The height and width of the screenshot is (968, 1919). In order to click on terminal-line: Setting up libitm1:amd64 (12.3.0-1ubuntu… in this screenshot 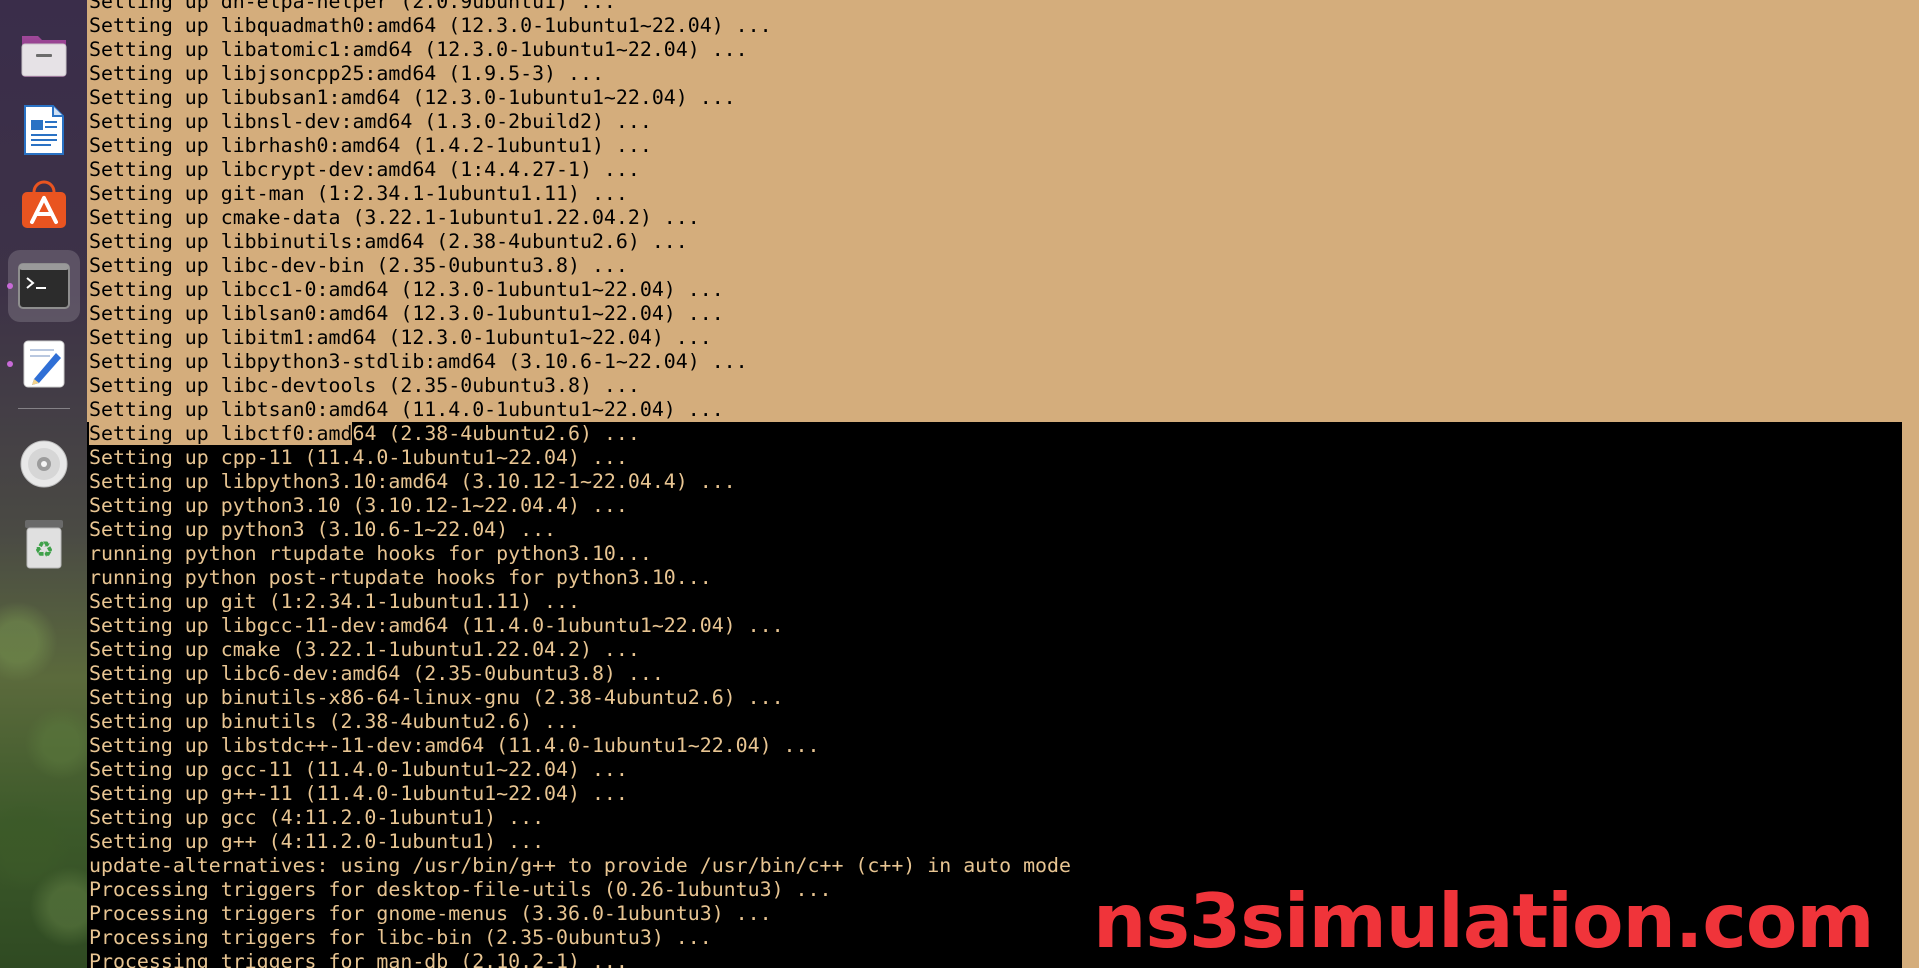, I will do `click(400, 337)`.